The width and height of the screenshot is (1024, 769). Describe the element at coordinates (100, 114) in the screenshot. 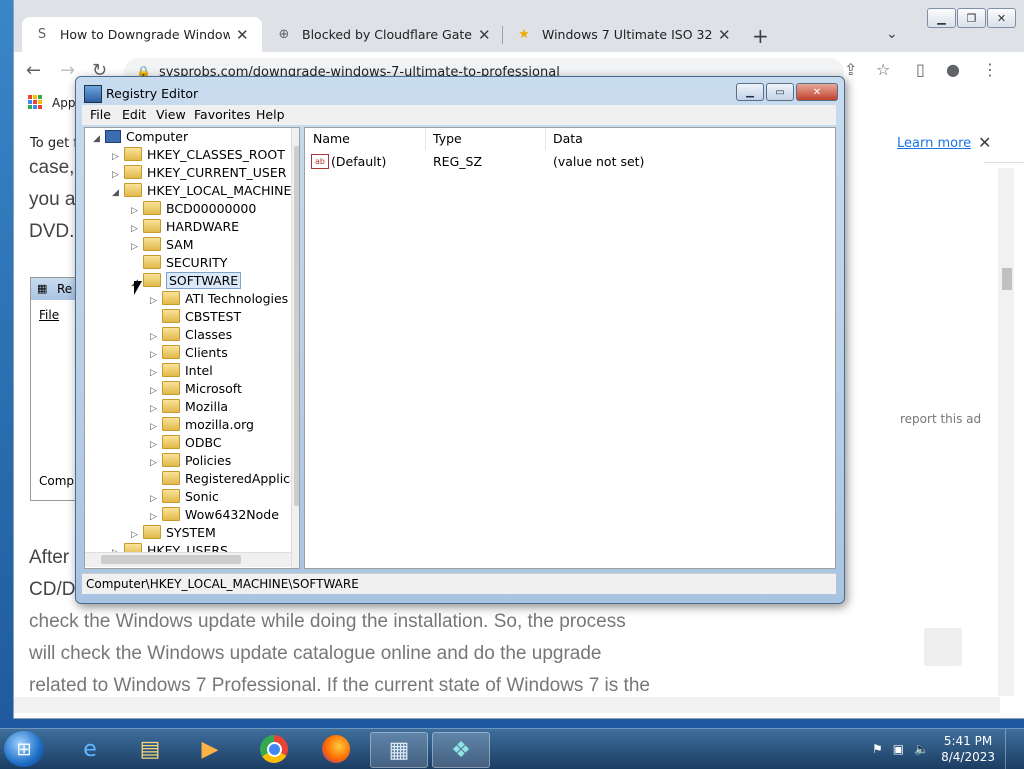

I see `menu-file: File` at that location.